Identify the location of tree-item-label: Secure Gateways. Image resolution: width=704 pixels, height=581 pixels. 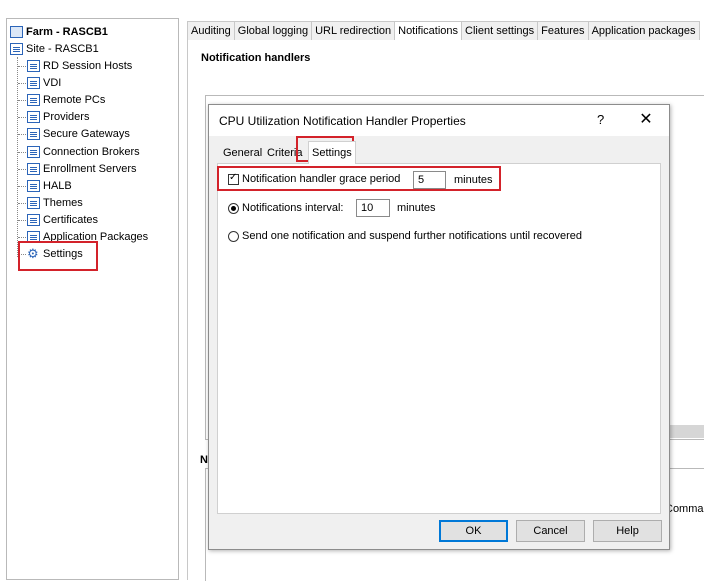
(86, 134).